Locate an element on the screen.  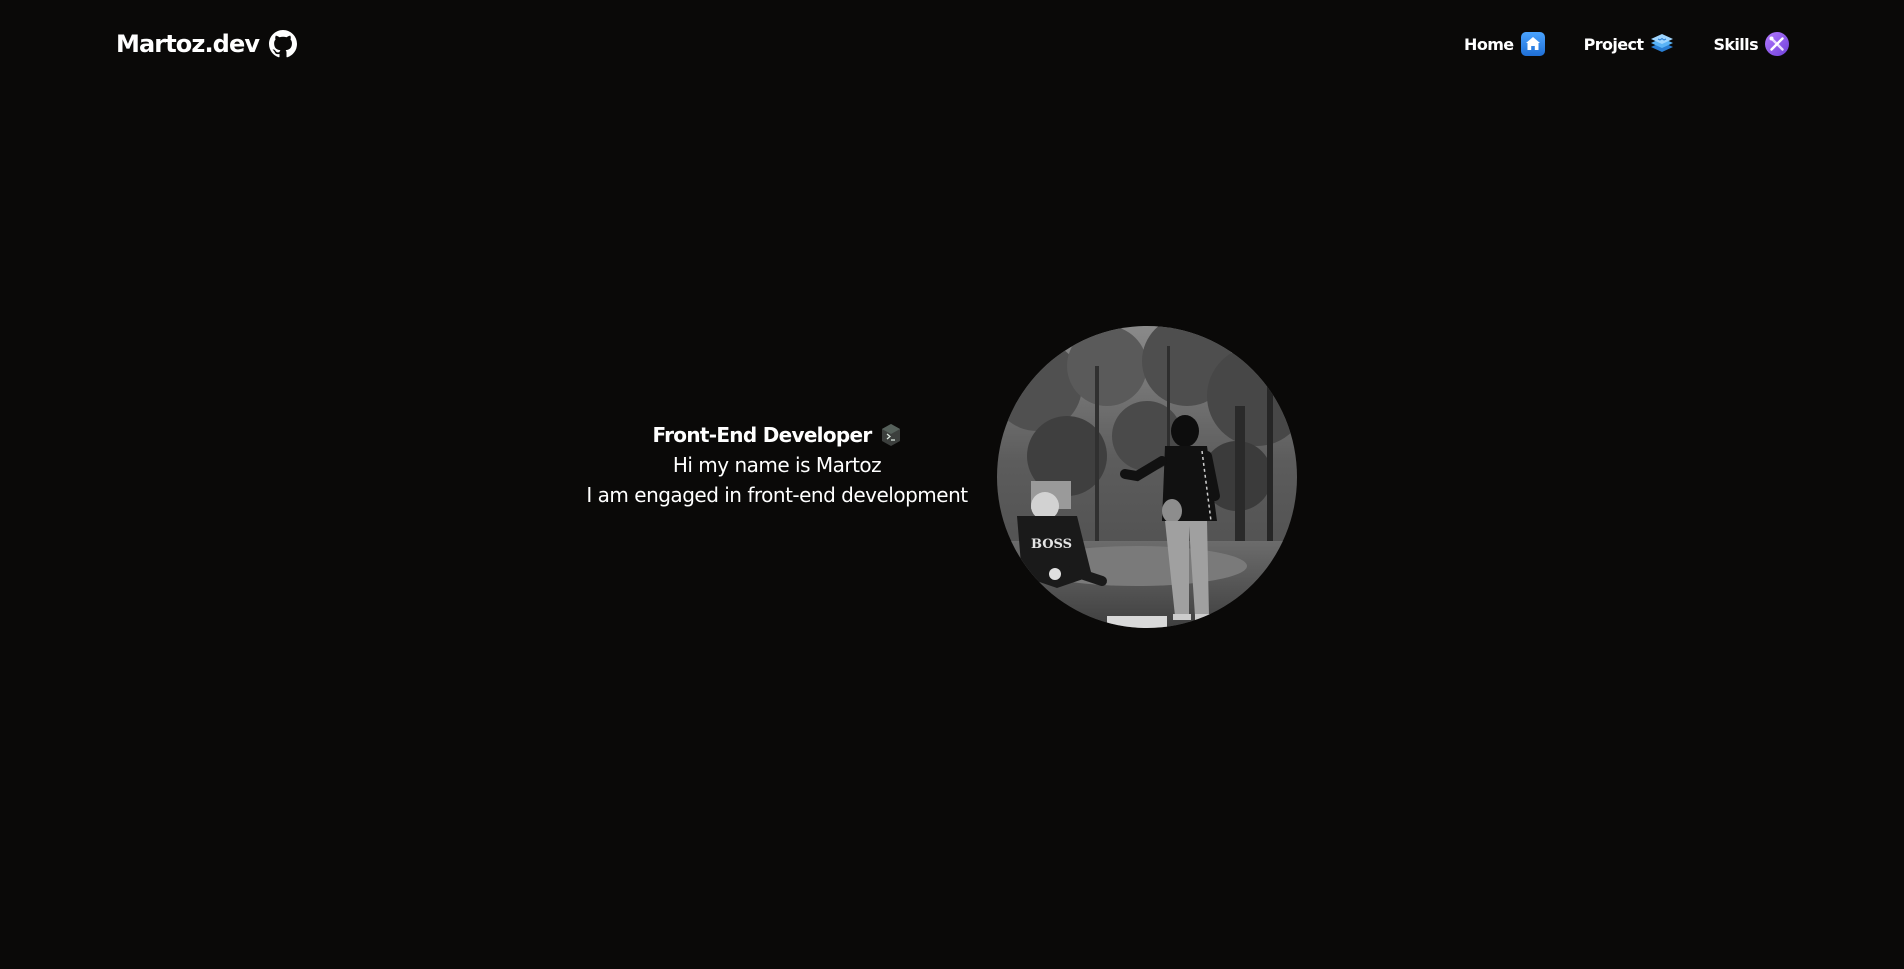
hero-description: I am engaged in front-end development is located at coordinates (777, 495).